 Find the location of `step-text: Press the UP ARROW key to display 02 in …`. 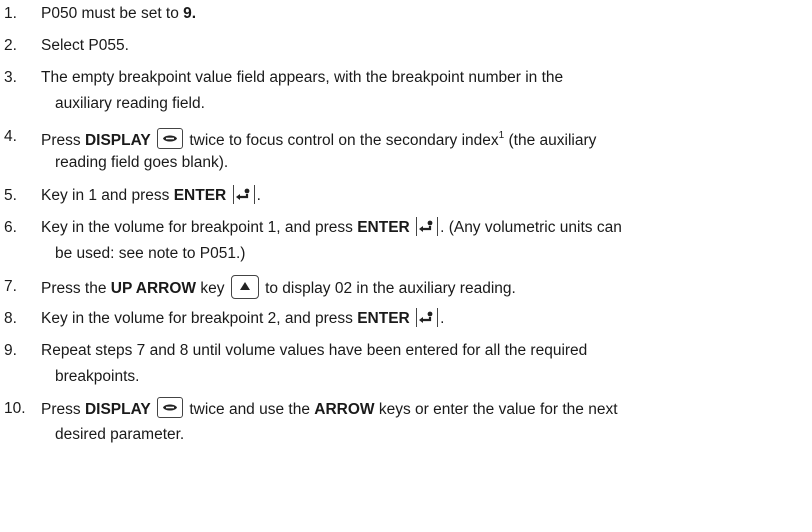

step-text: Press the UP ARROW key to display 02 in … is located at coordinates (278, 288).